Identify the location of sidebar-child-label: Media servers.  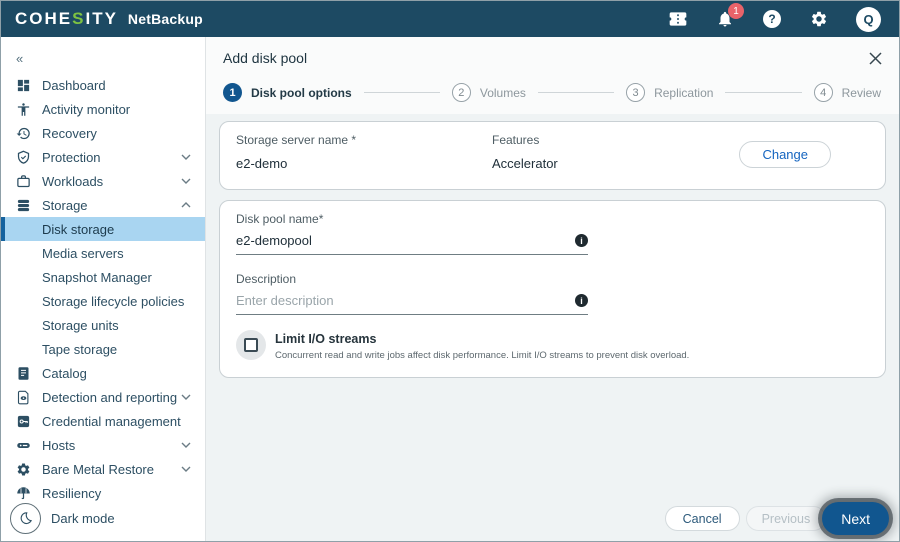
(83, 253).